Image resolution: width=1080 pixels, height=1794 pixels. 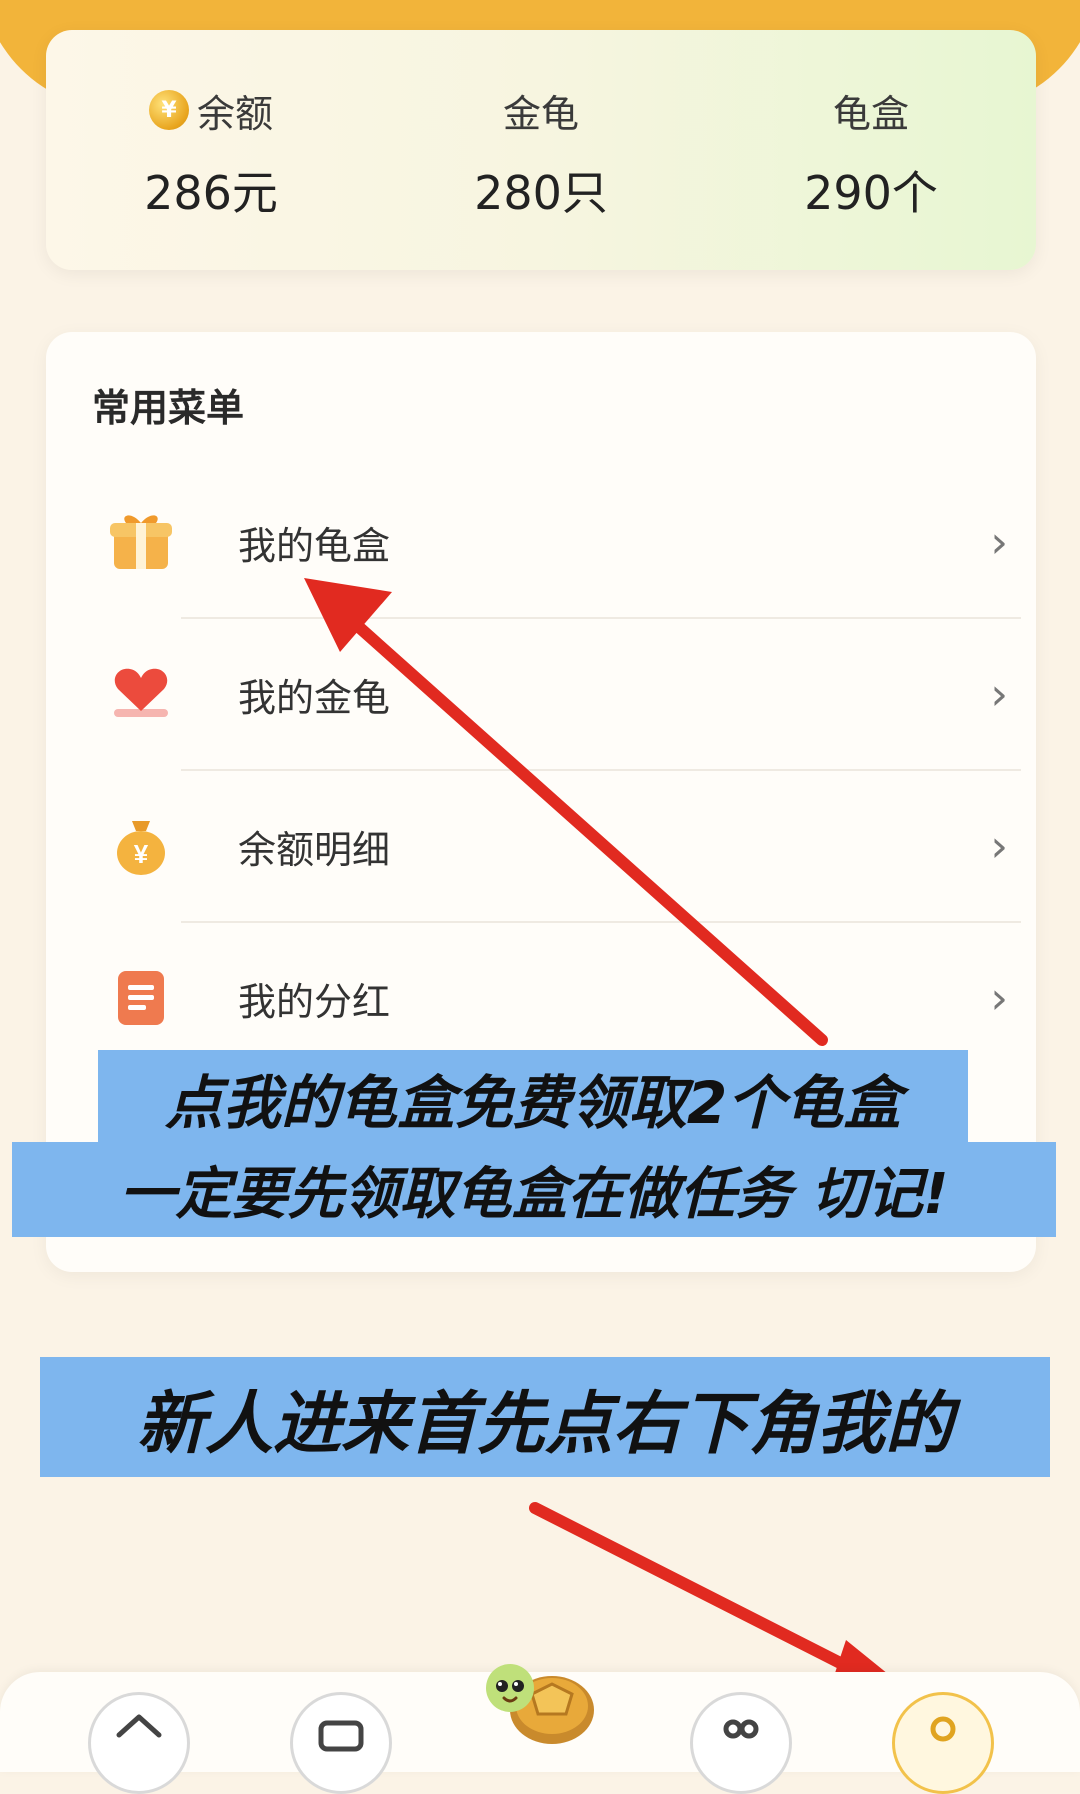 What do you see at coordinates (545, 1417) in the screenshot?
I see `annotation-banner: 新人进来首先点右下角我的` at bounding box center [545, 1417].